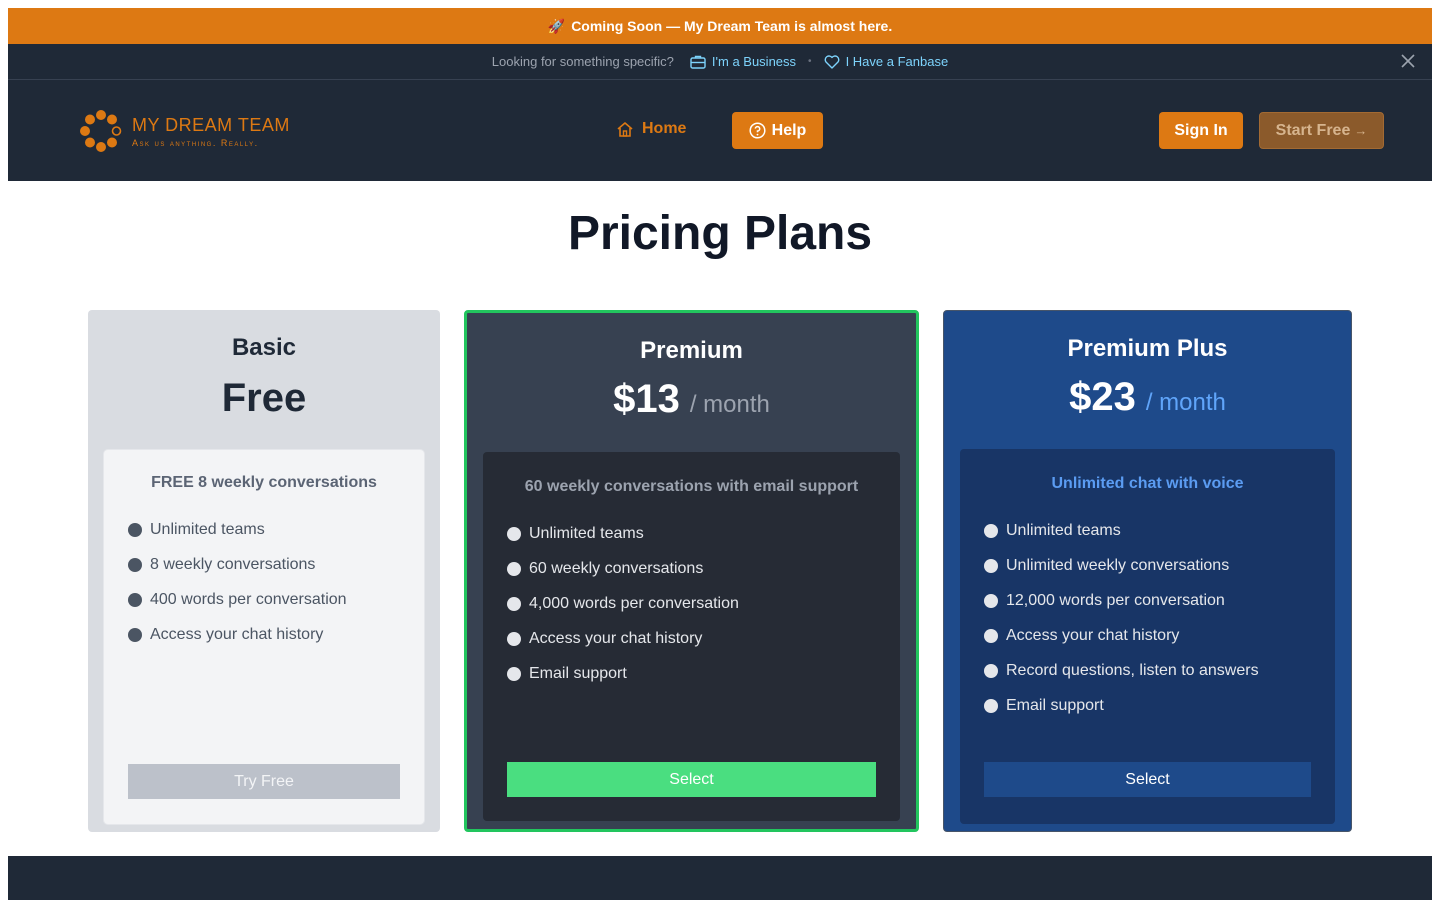 The width and height of the screenshot is (1440, 900). I want to click on plan-price-amount: $13, so click(646, 399).